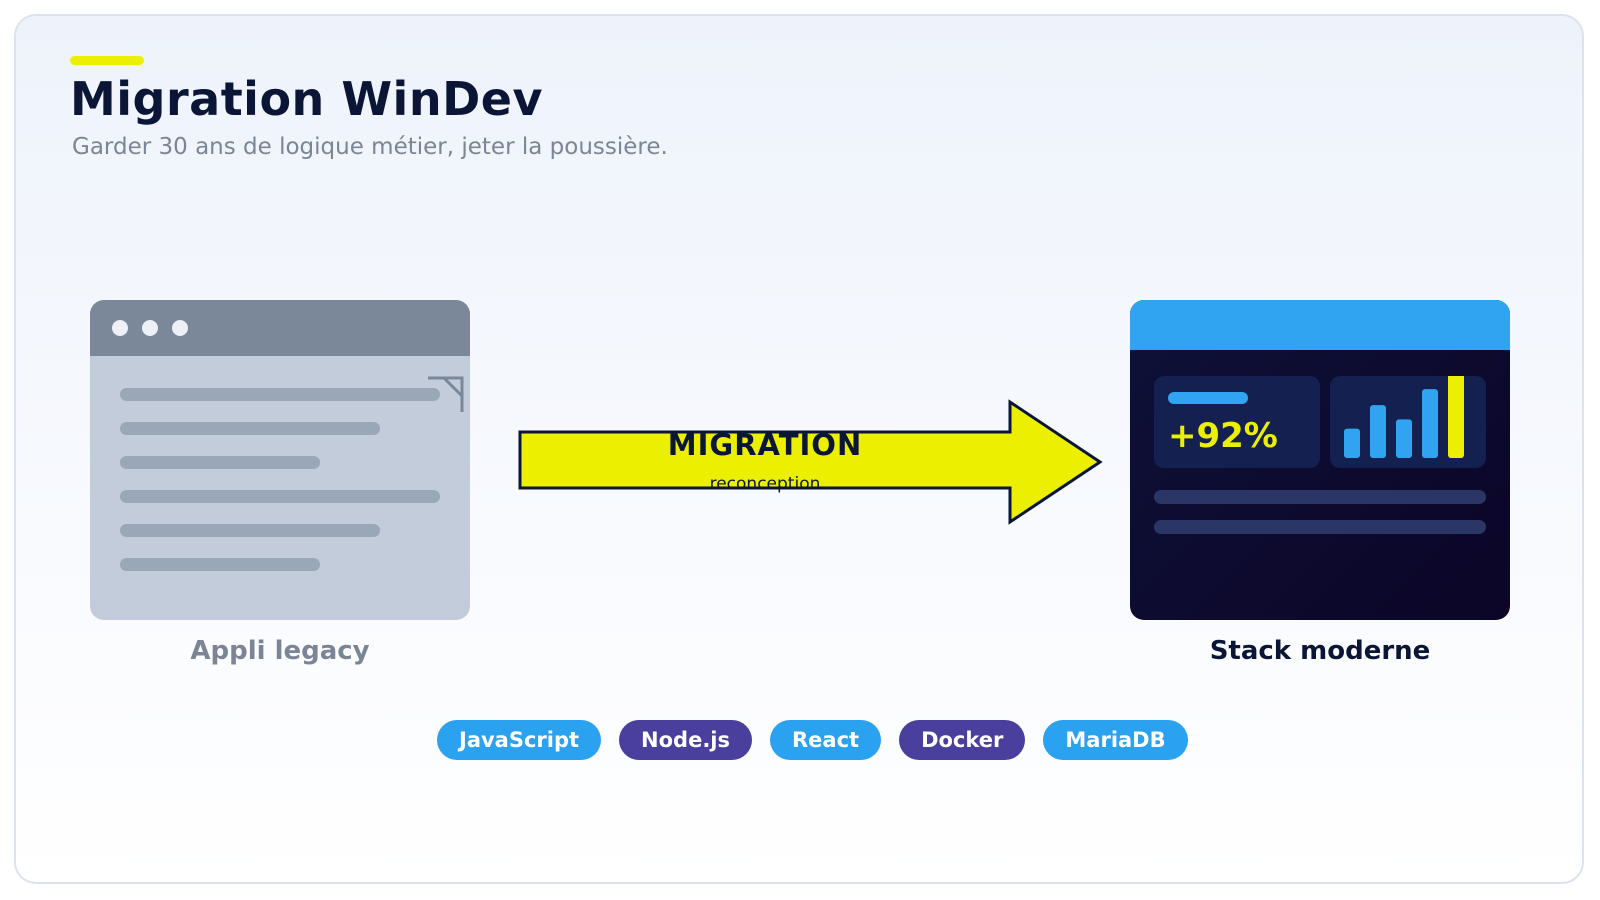  Describe the element at coordinates (519, 740) in the screenshot. I see `tech-chip: JavaScript` at that location.